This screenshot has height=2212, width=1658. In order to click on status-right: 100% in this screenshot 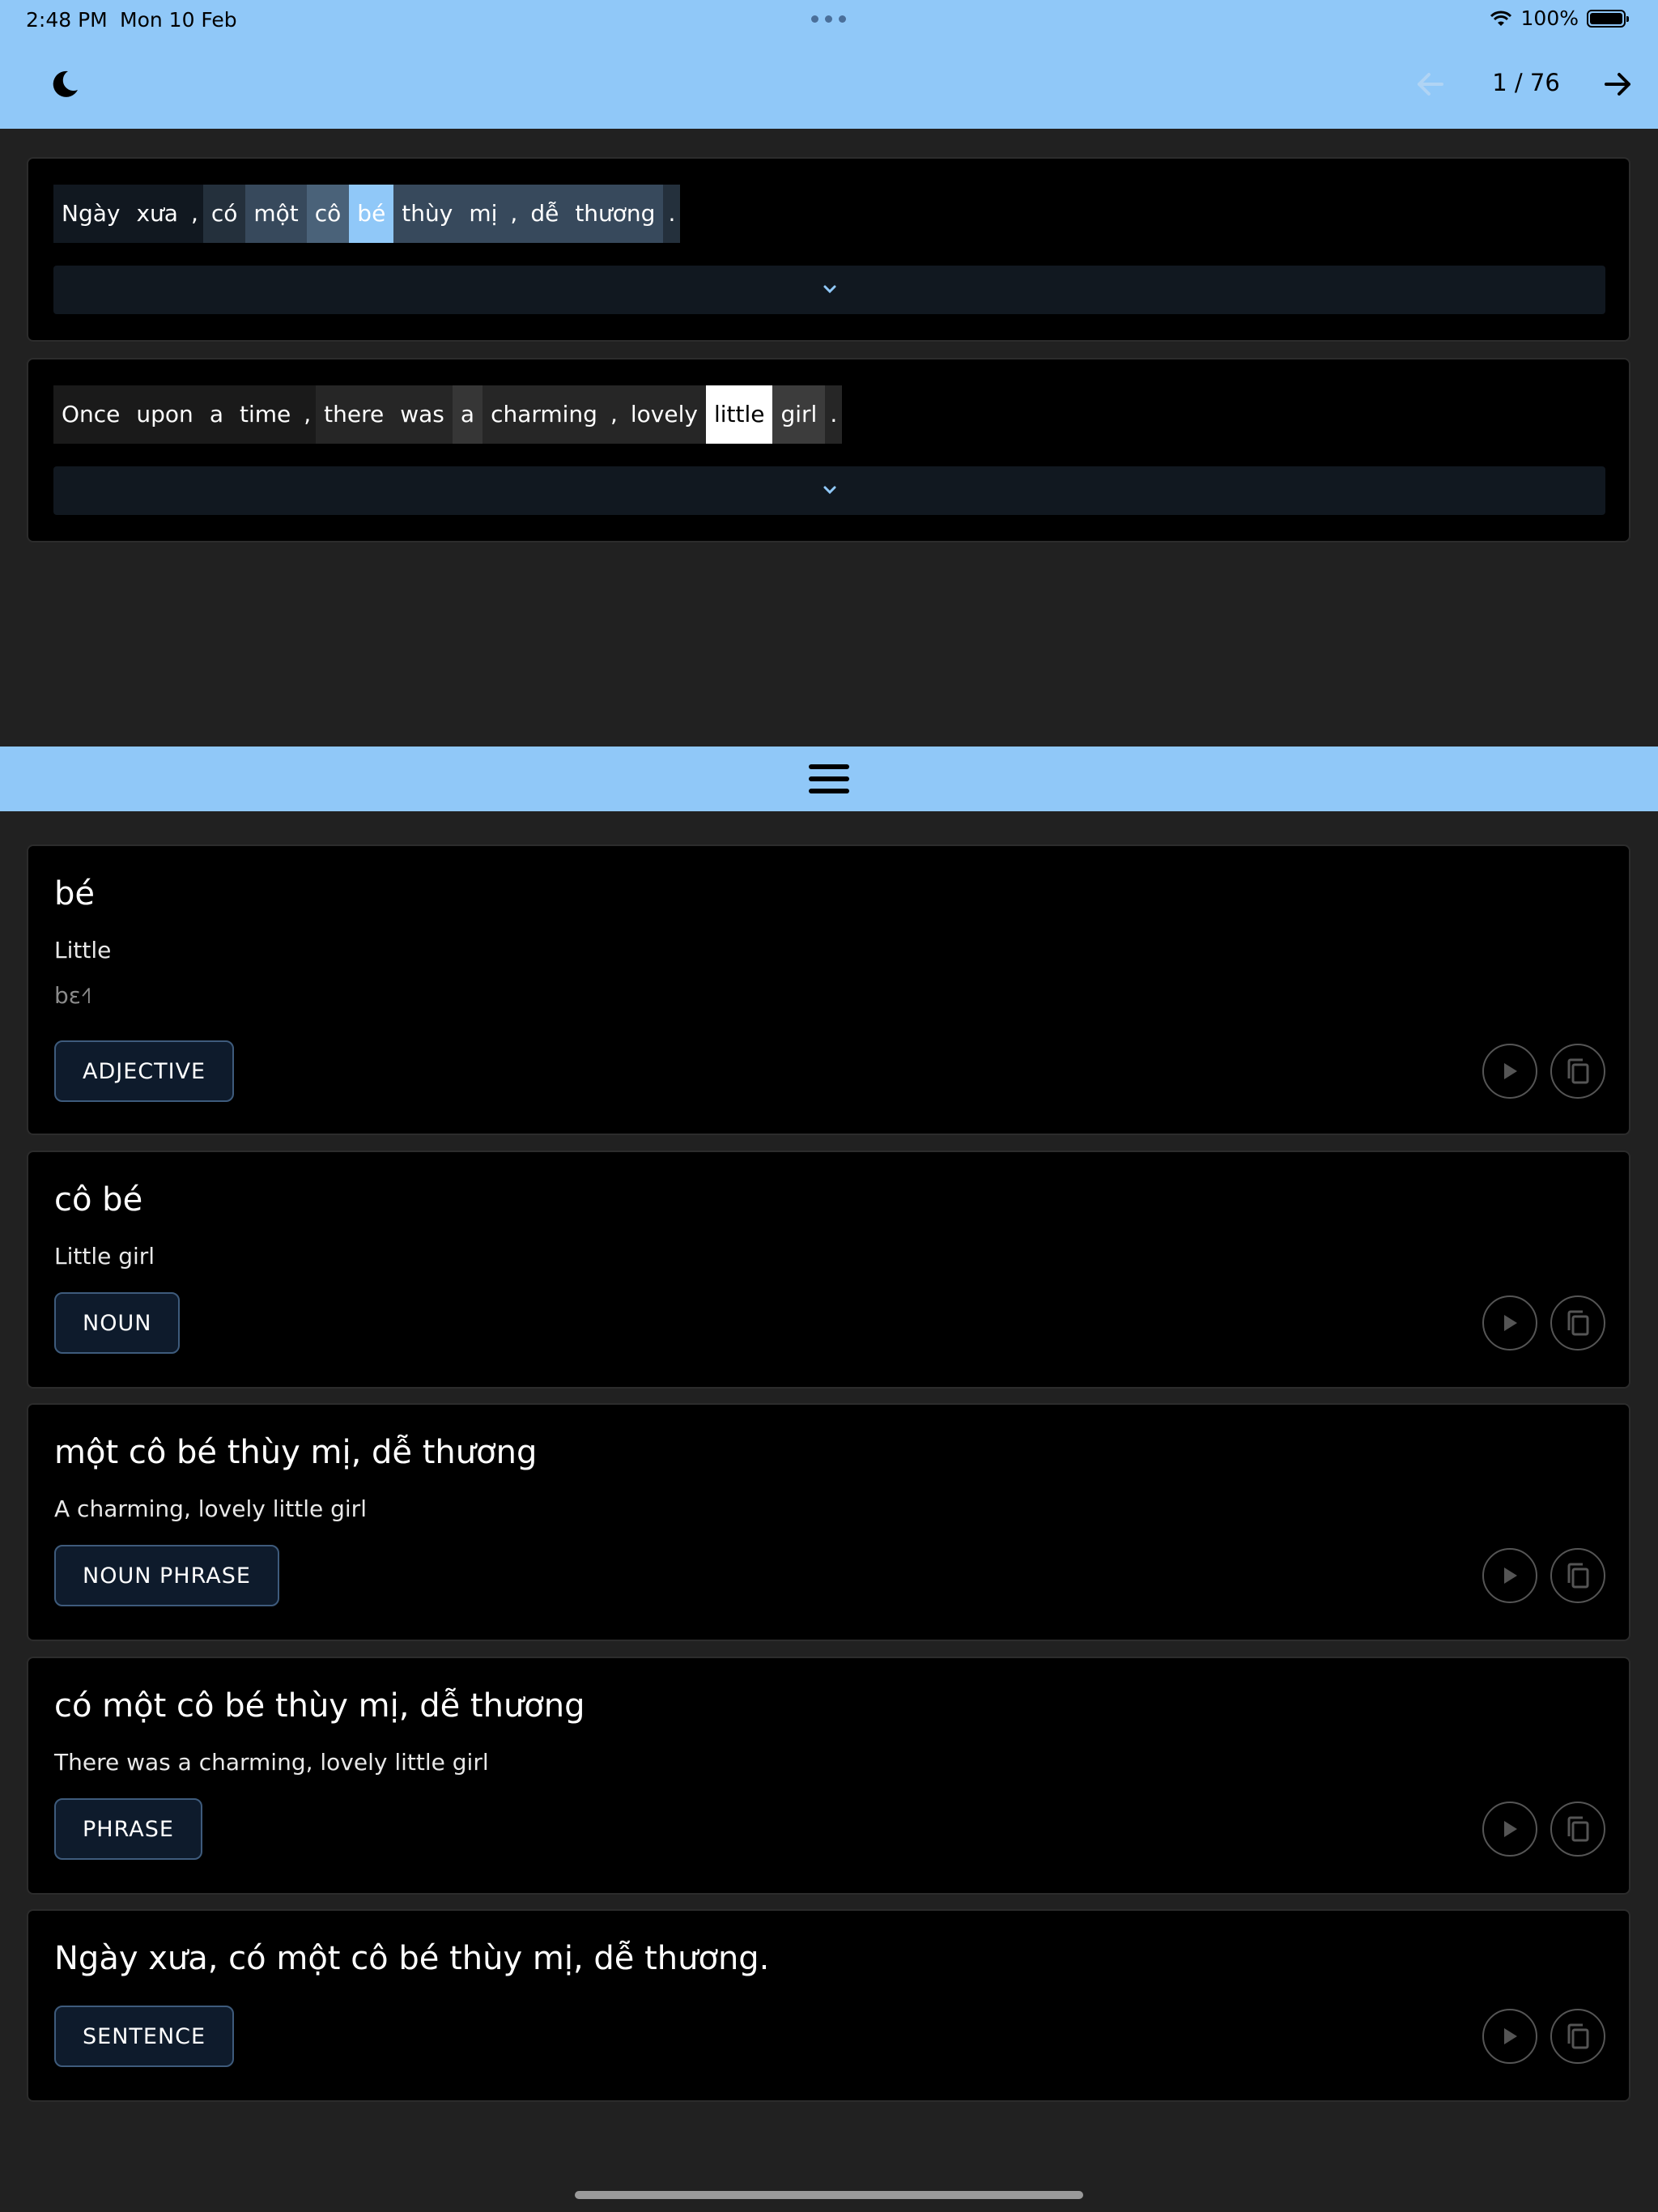, I will do `click(1559, 18)`.